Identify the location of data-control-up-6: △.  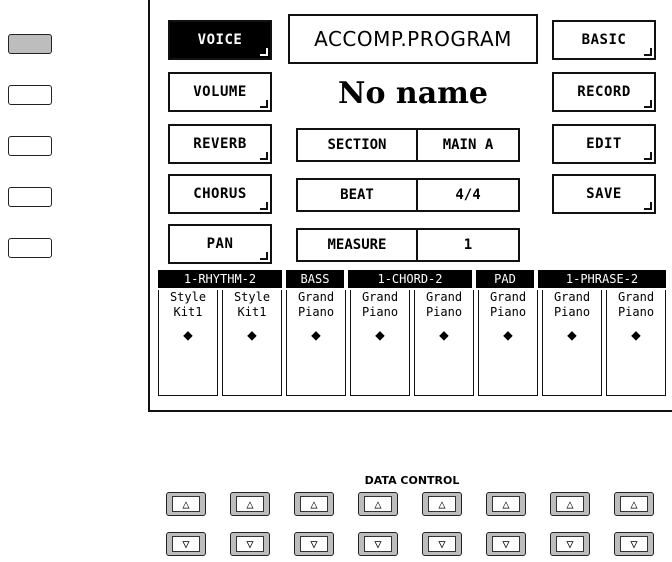
(506, 504).